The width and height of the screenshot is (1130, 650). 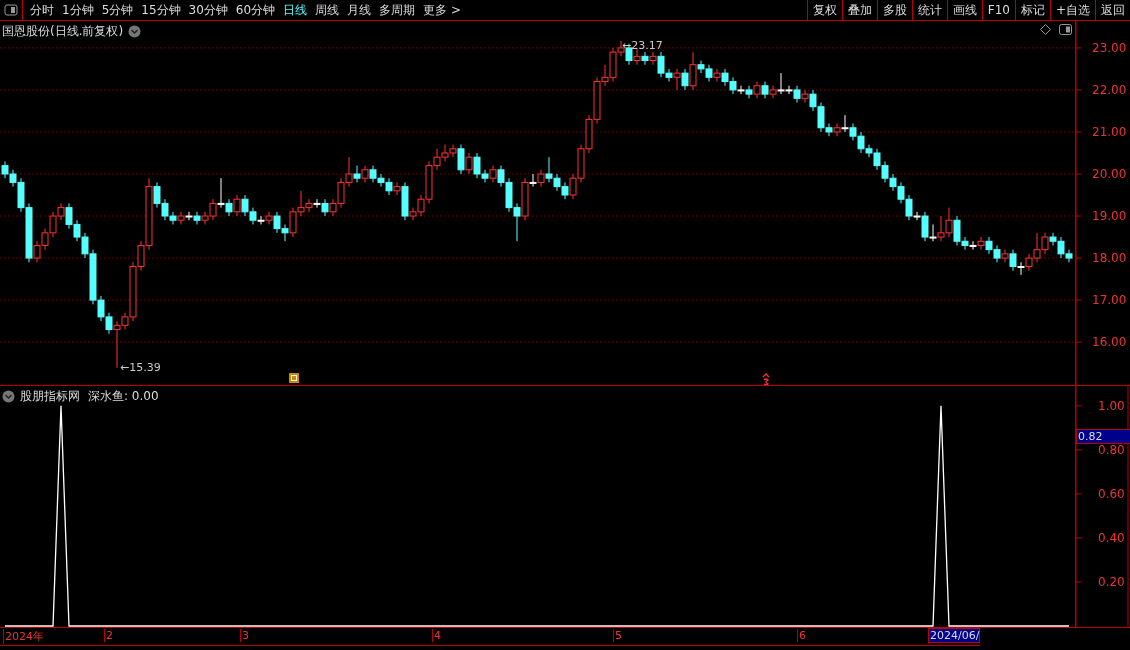 I want to click on cursor-value-label: 0.82, so click(x=1103, y=436).